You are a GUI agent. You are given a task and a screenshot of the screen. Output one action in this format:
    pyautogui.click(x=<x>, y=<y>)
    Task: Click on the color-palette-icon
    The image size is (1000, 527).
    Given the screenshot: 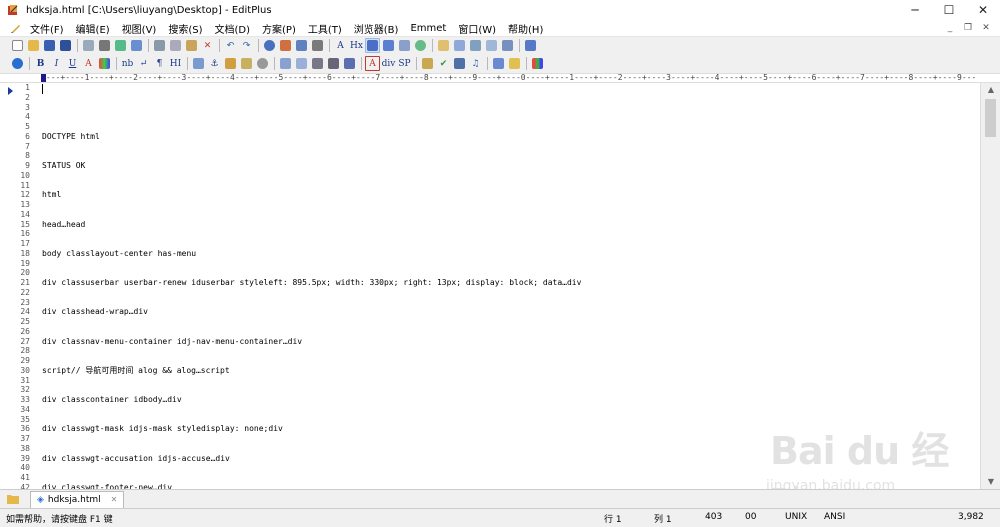 What is the action you would take?
    pyautogui.click(x=104, y=63)
    